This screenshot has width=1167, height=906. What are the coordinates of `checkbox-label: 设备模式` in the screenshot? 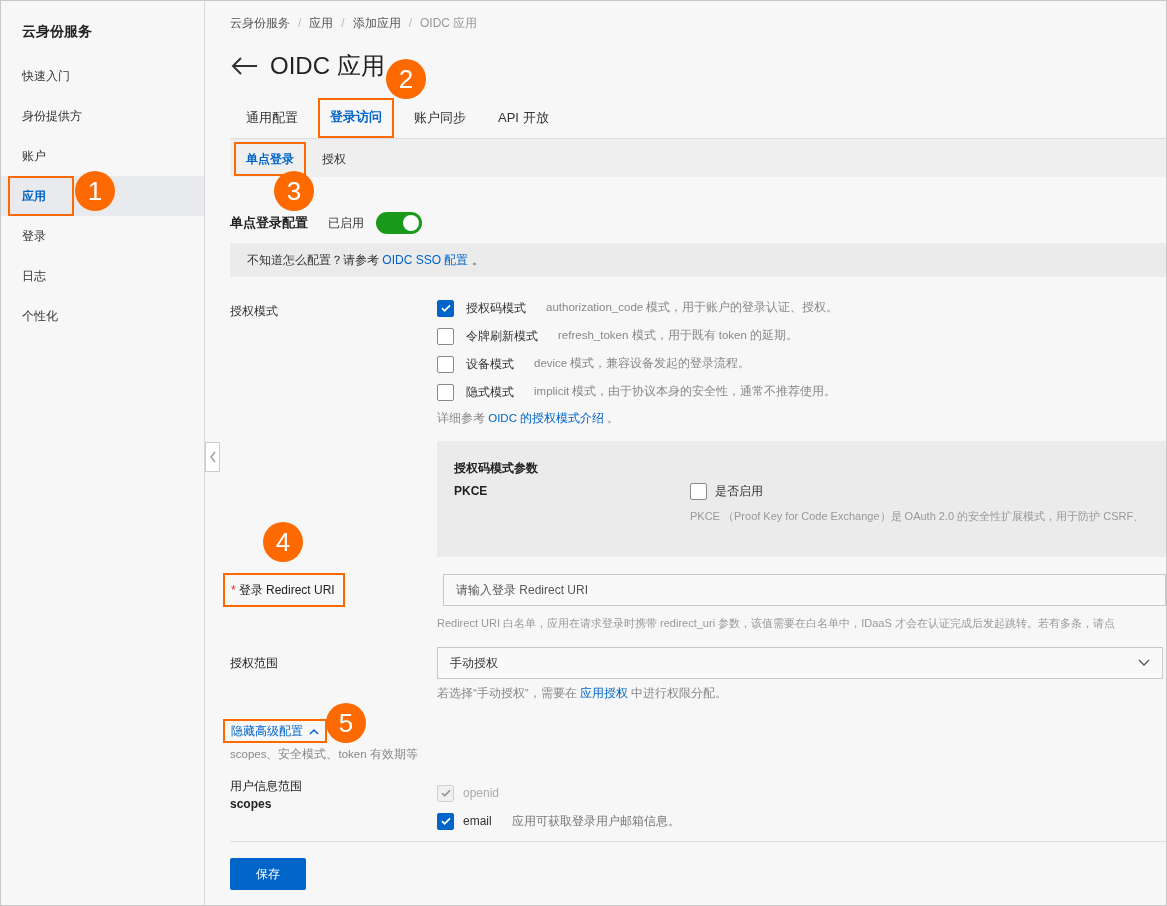 It's located at (490, 364).